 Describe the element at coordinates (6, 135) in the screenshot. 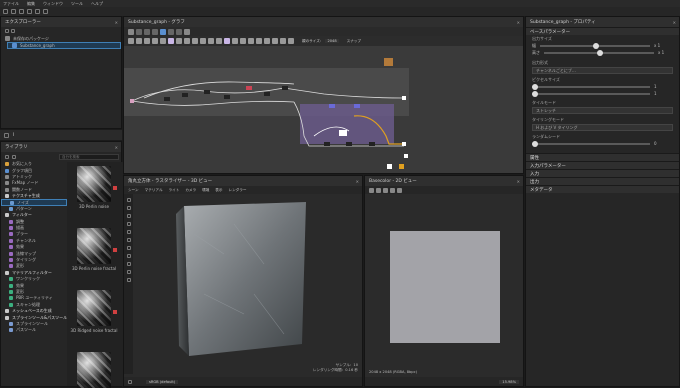

I see `tab-icon` at that location.